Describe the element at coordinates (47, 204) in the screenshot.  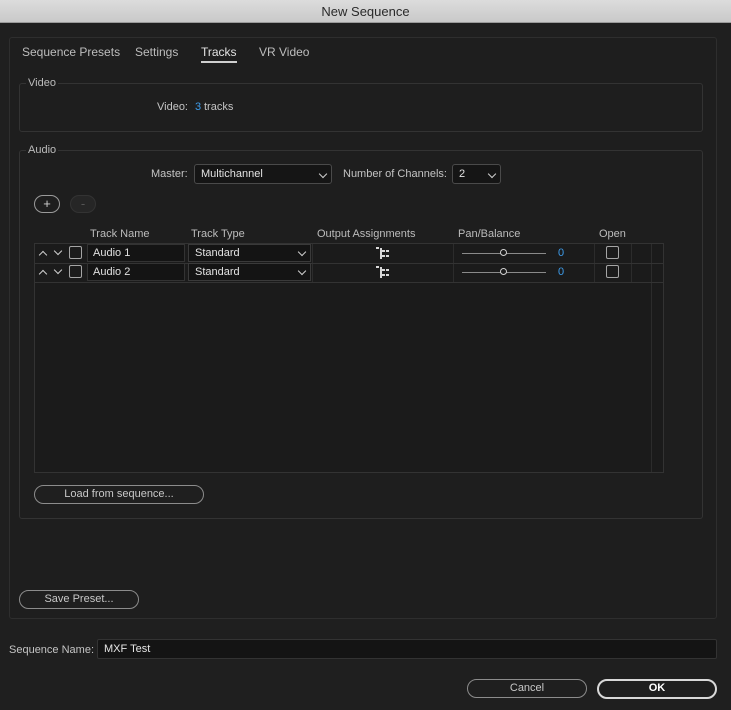
I see `add-track-button: +` at that location.